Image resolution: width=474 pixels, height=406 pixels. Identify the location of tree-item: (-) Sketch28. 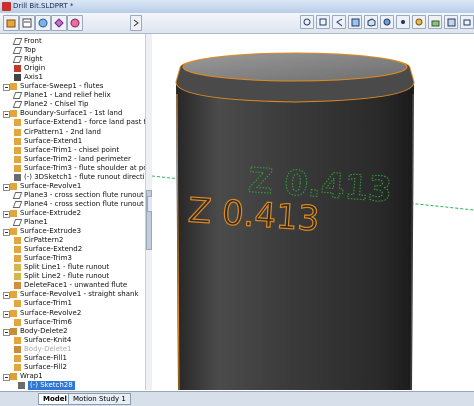
(72, 385).